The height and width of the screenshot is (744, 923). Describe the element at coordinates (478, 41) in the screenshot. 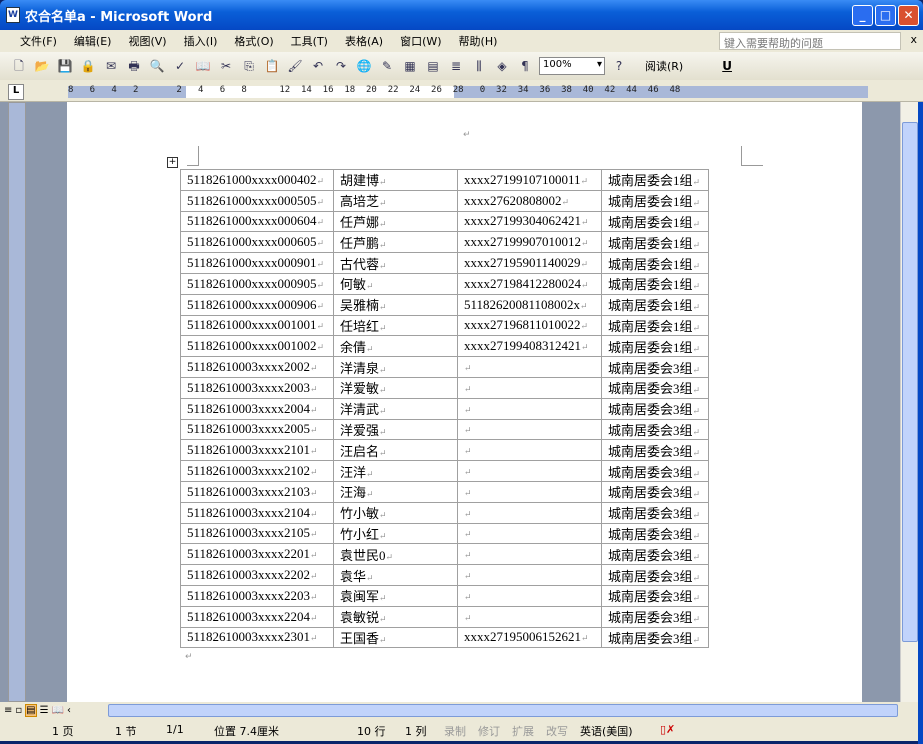

I see `menu-help: 帮助(H)` at that location.